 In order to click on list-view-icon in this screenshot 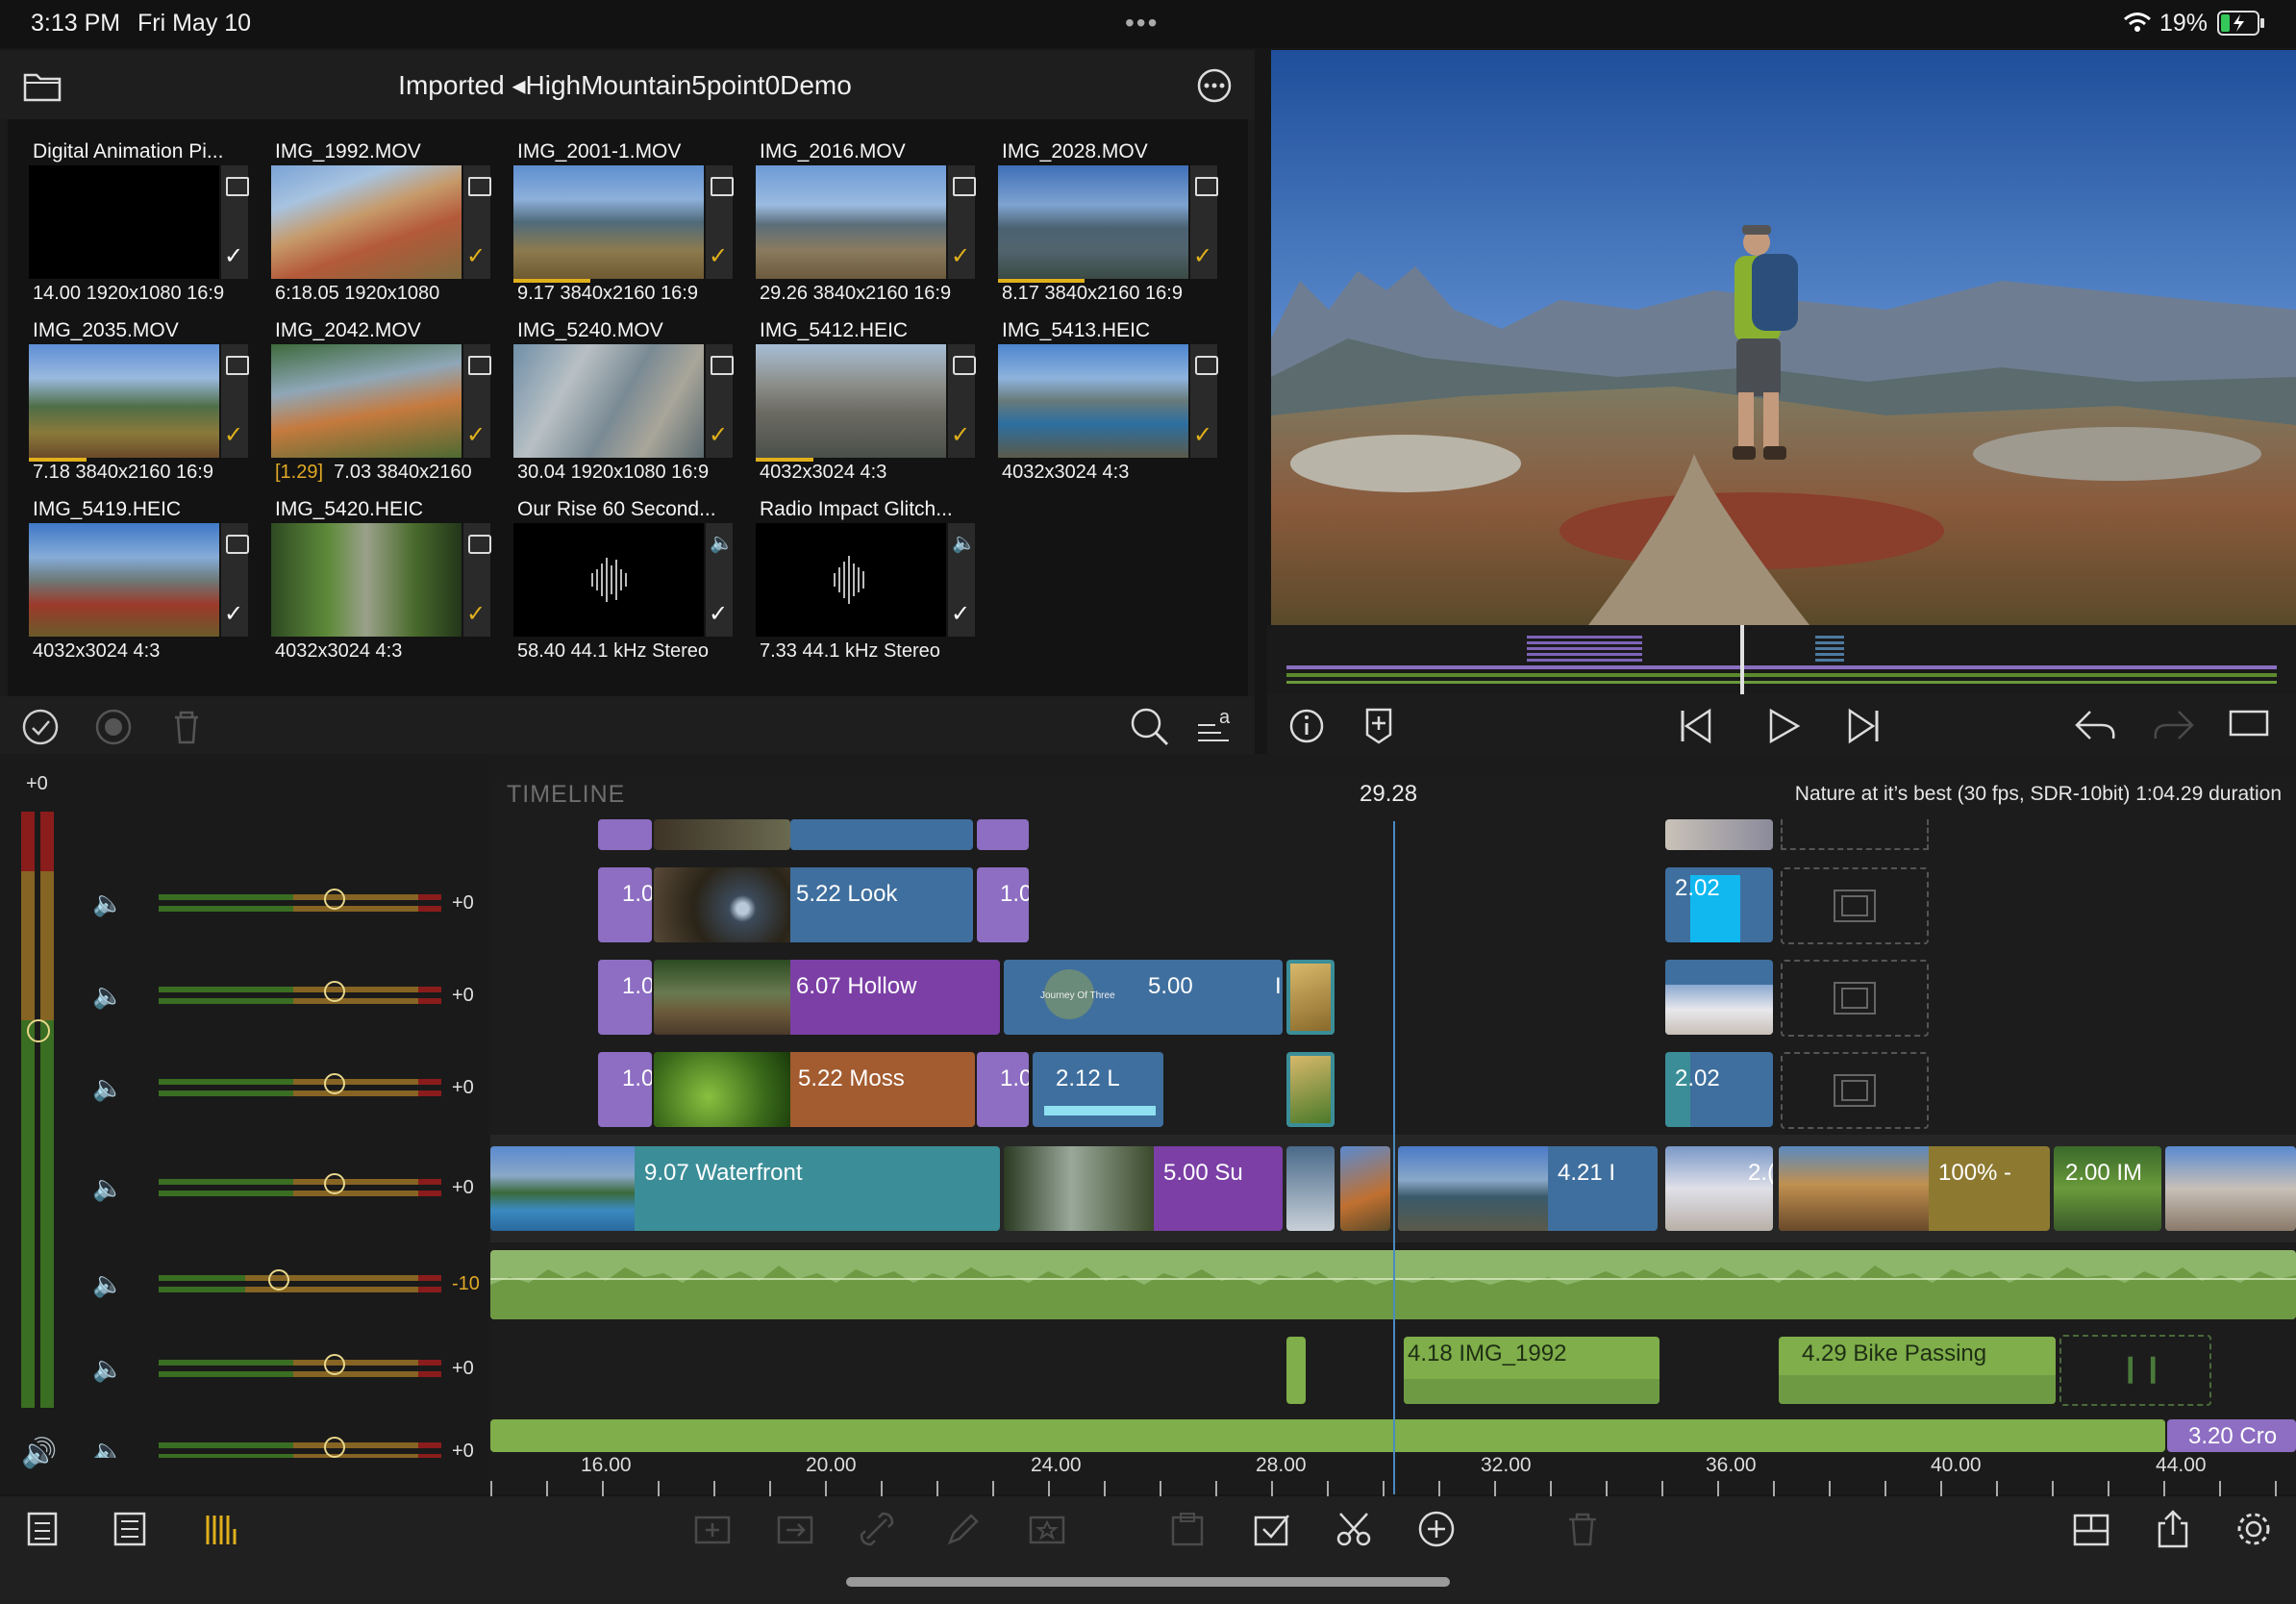, I will do `click(131, 1529)`.